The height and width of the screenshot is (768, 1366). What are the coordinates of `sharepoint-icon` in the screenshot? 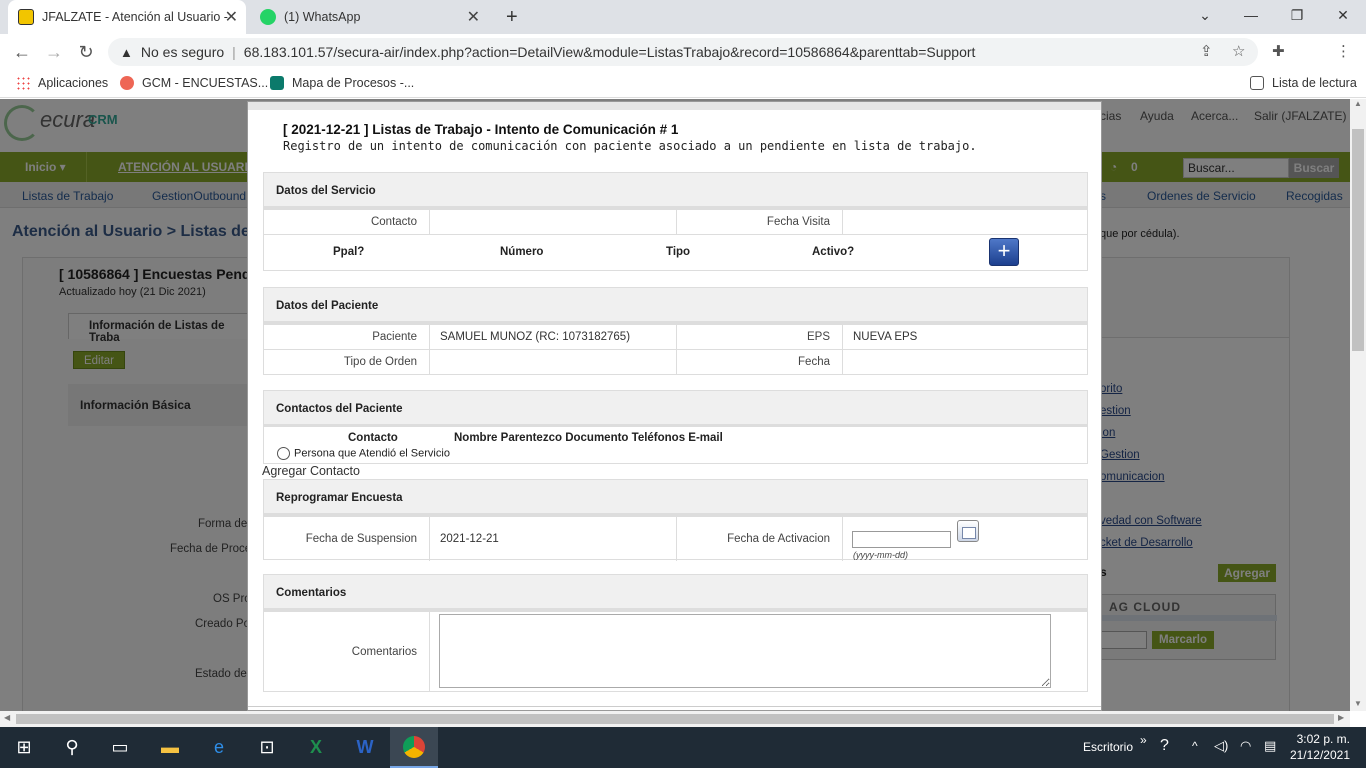 It's located at (277, 83).